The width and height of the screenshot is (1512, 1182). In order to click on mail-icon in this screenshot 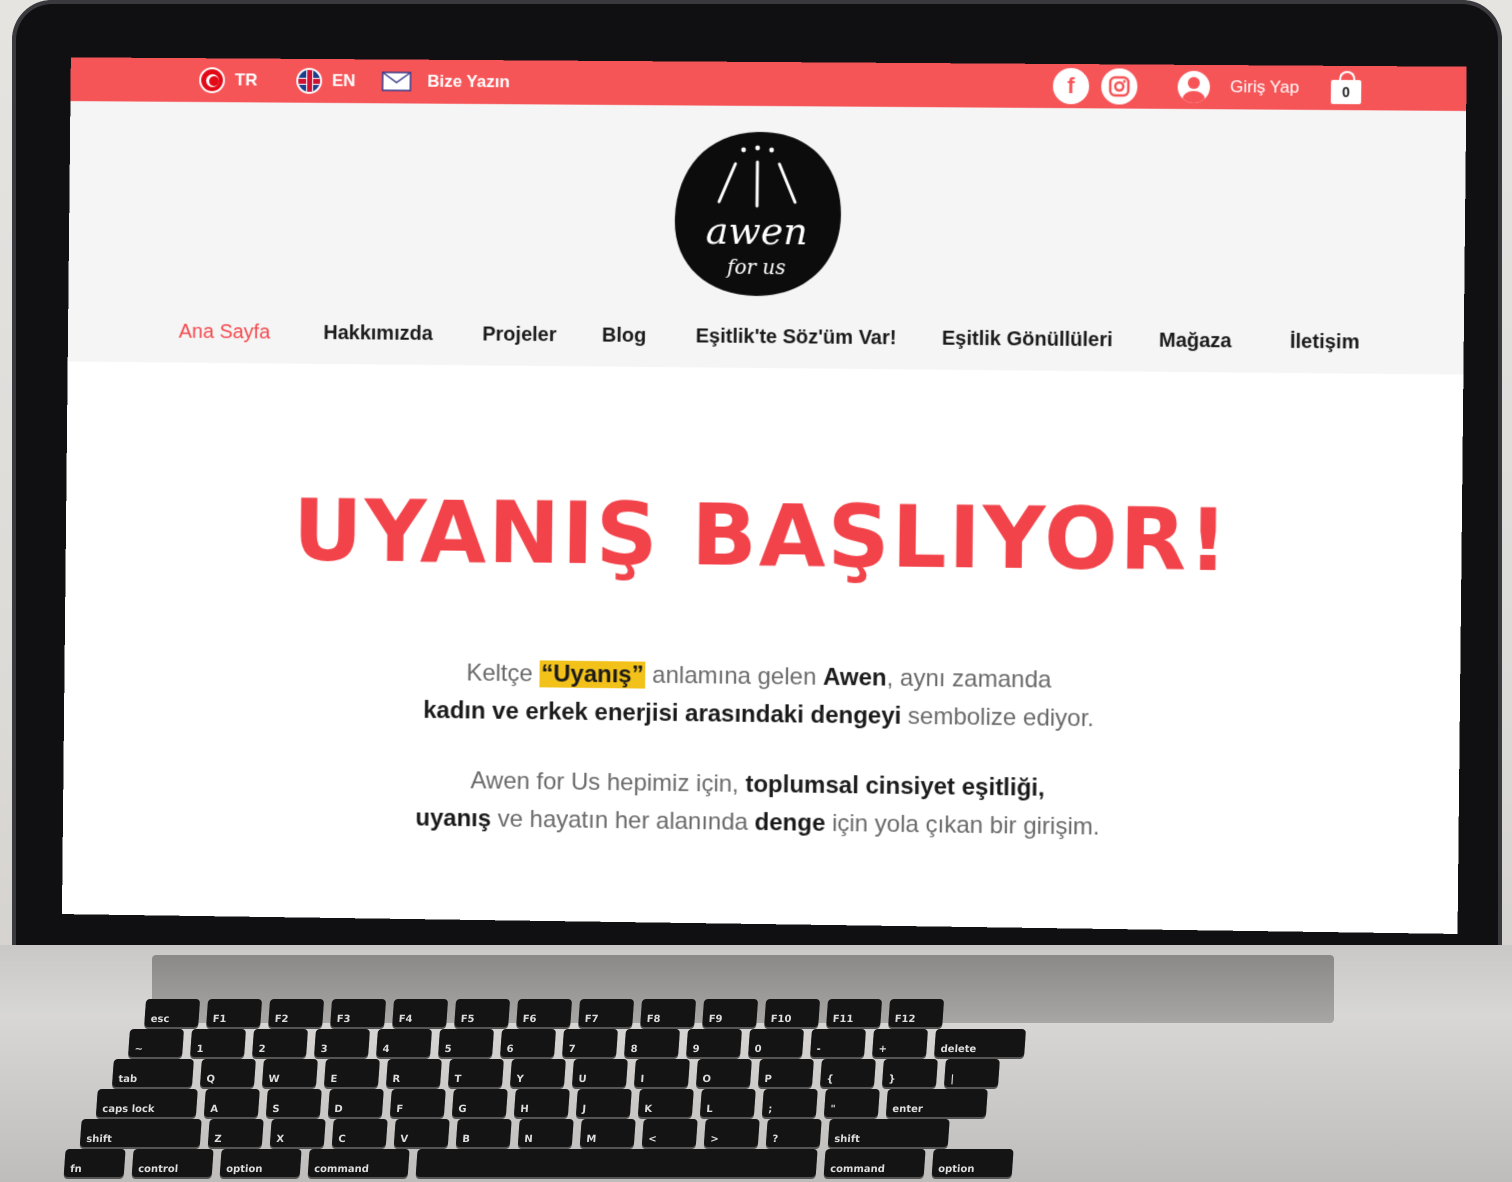, I will do `click(397, 81)`.